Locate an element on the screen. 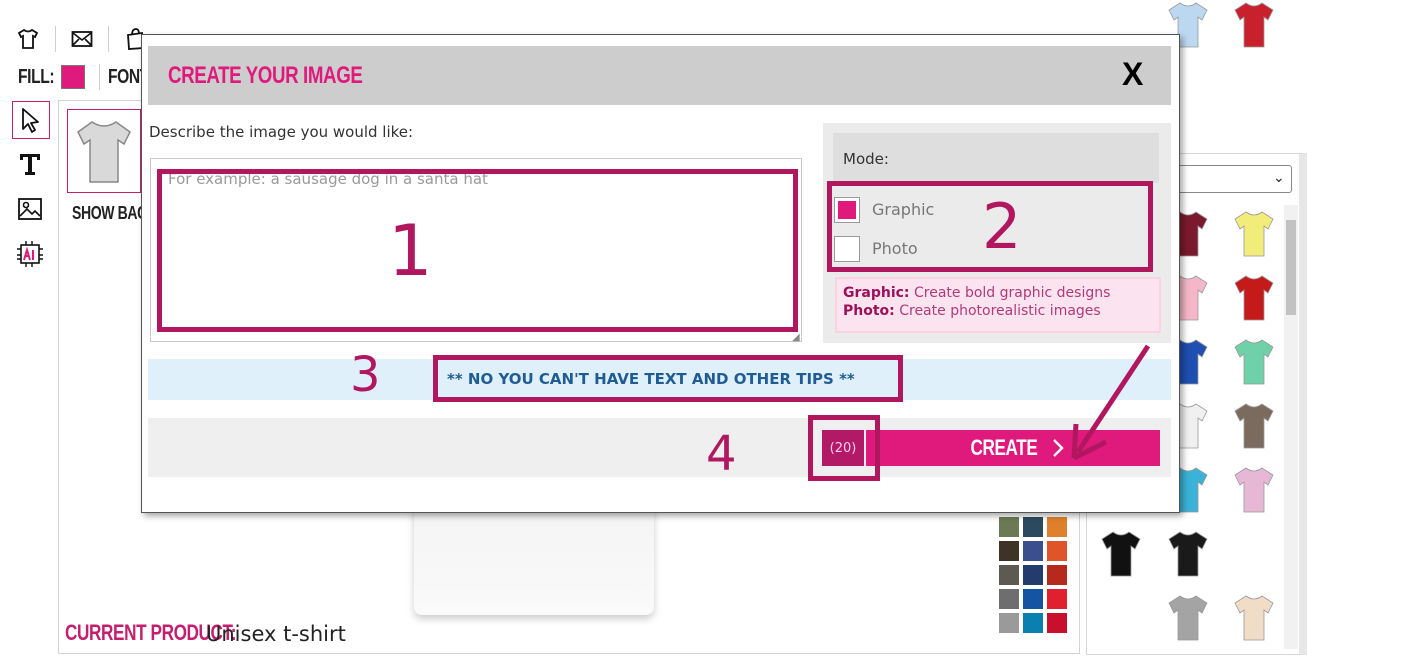 The width and height of the screenshot is (1428, 666). mode-label: Mode: is located at coordinates (866, 159).